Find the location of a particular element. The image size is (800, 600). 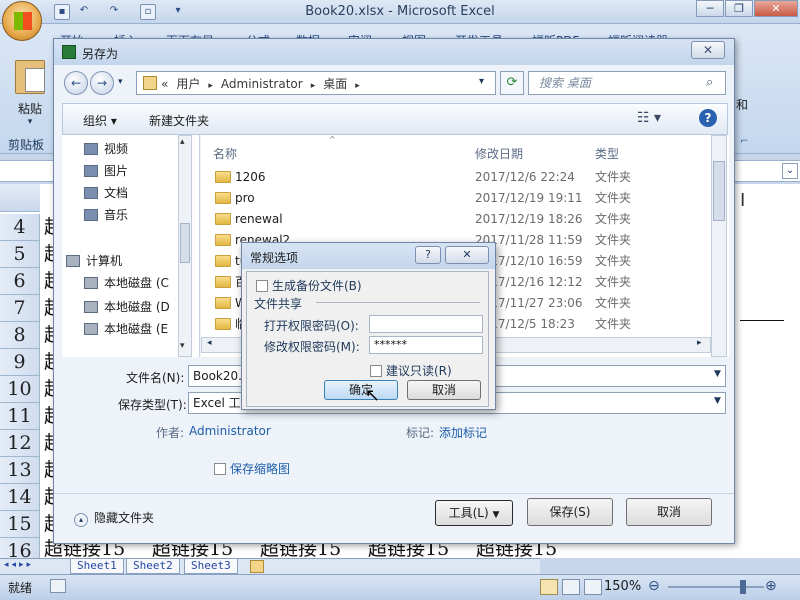

column-date: 修改日期 is located at coordinates (499, 153).